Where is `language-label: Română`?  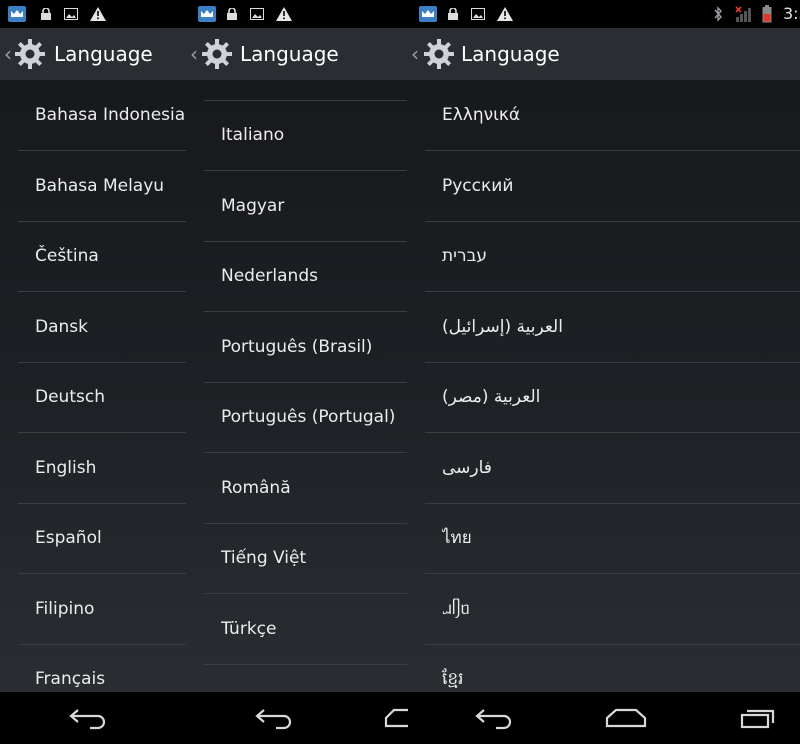 language-label: Română is located at coordinates (256, 488).